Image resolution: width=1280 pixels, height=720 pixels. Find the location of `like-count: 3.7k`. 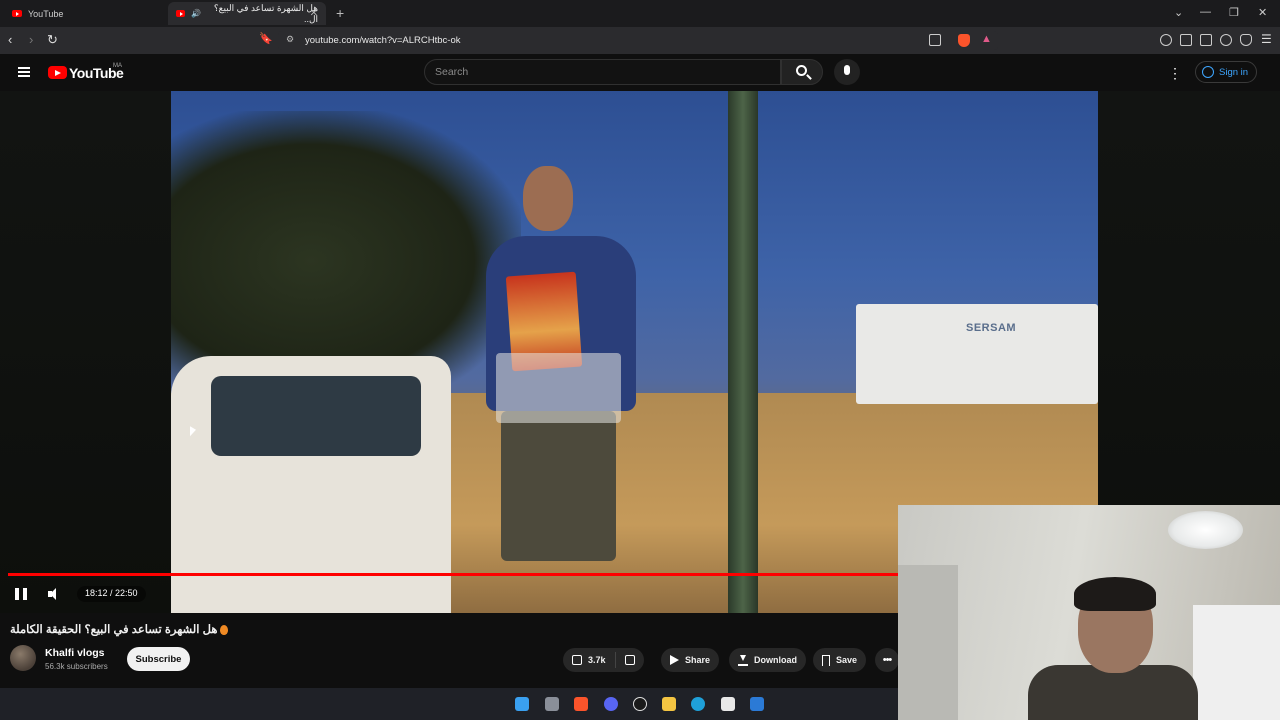

like-count: 3.7k is located at coordinates (597, 660).